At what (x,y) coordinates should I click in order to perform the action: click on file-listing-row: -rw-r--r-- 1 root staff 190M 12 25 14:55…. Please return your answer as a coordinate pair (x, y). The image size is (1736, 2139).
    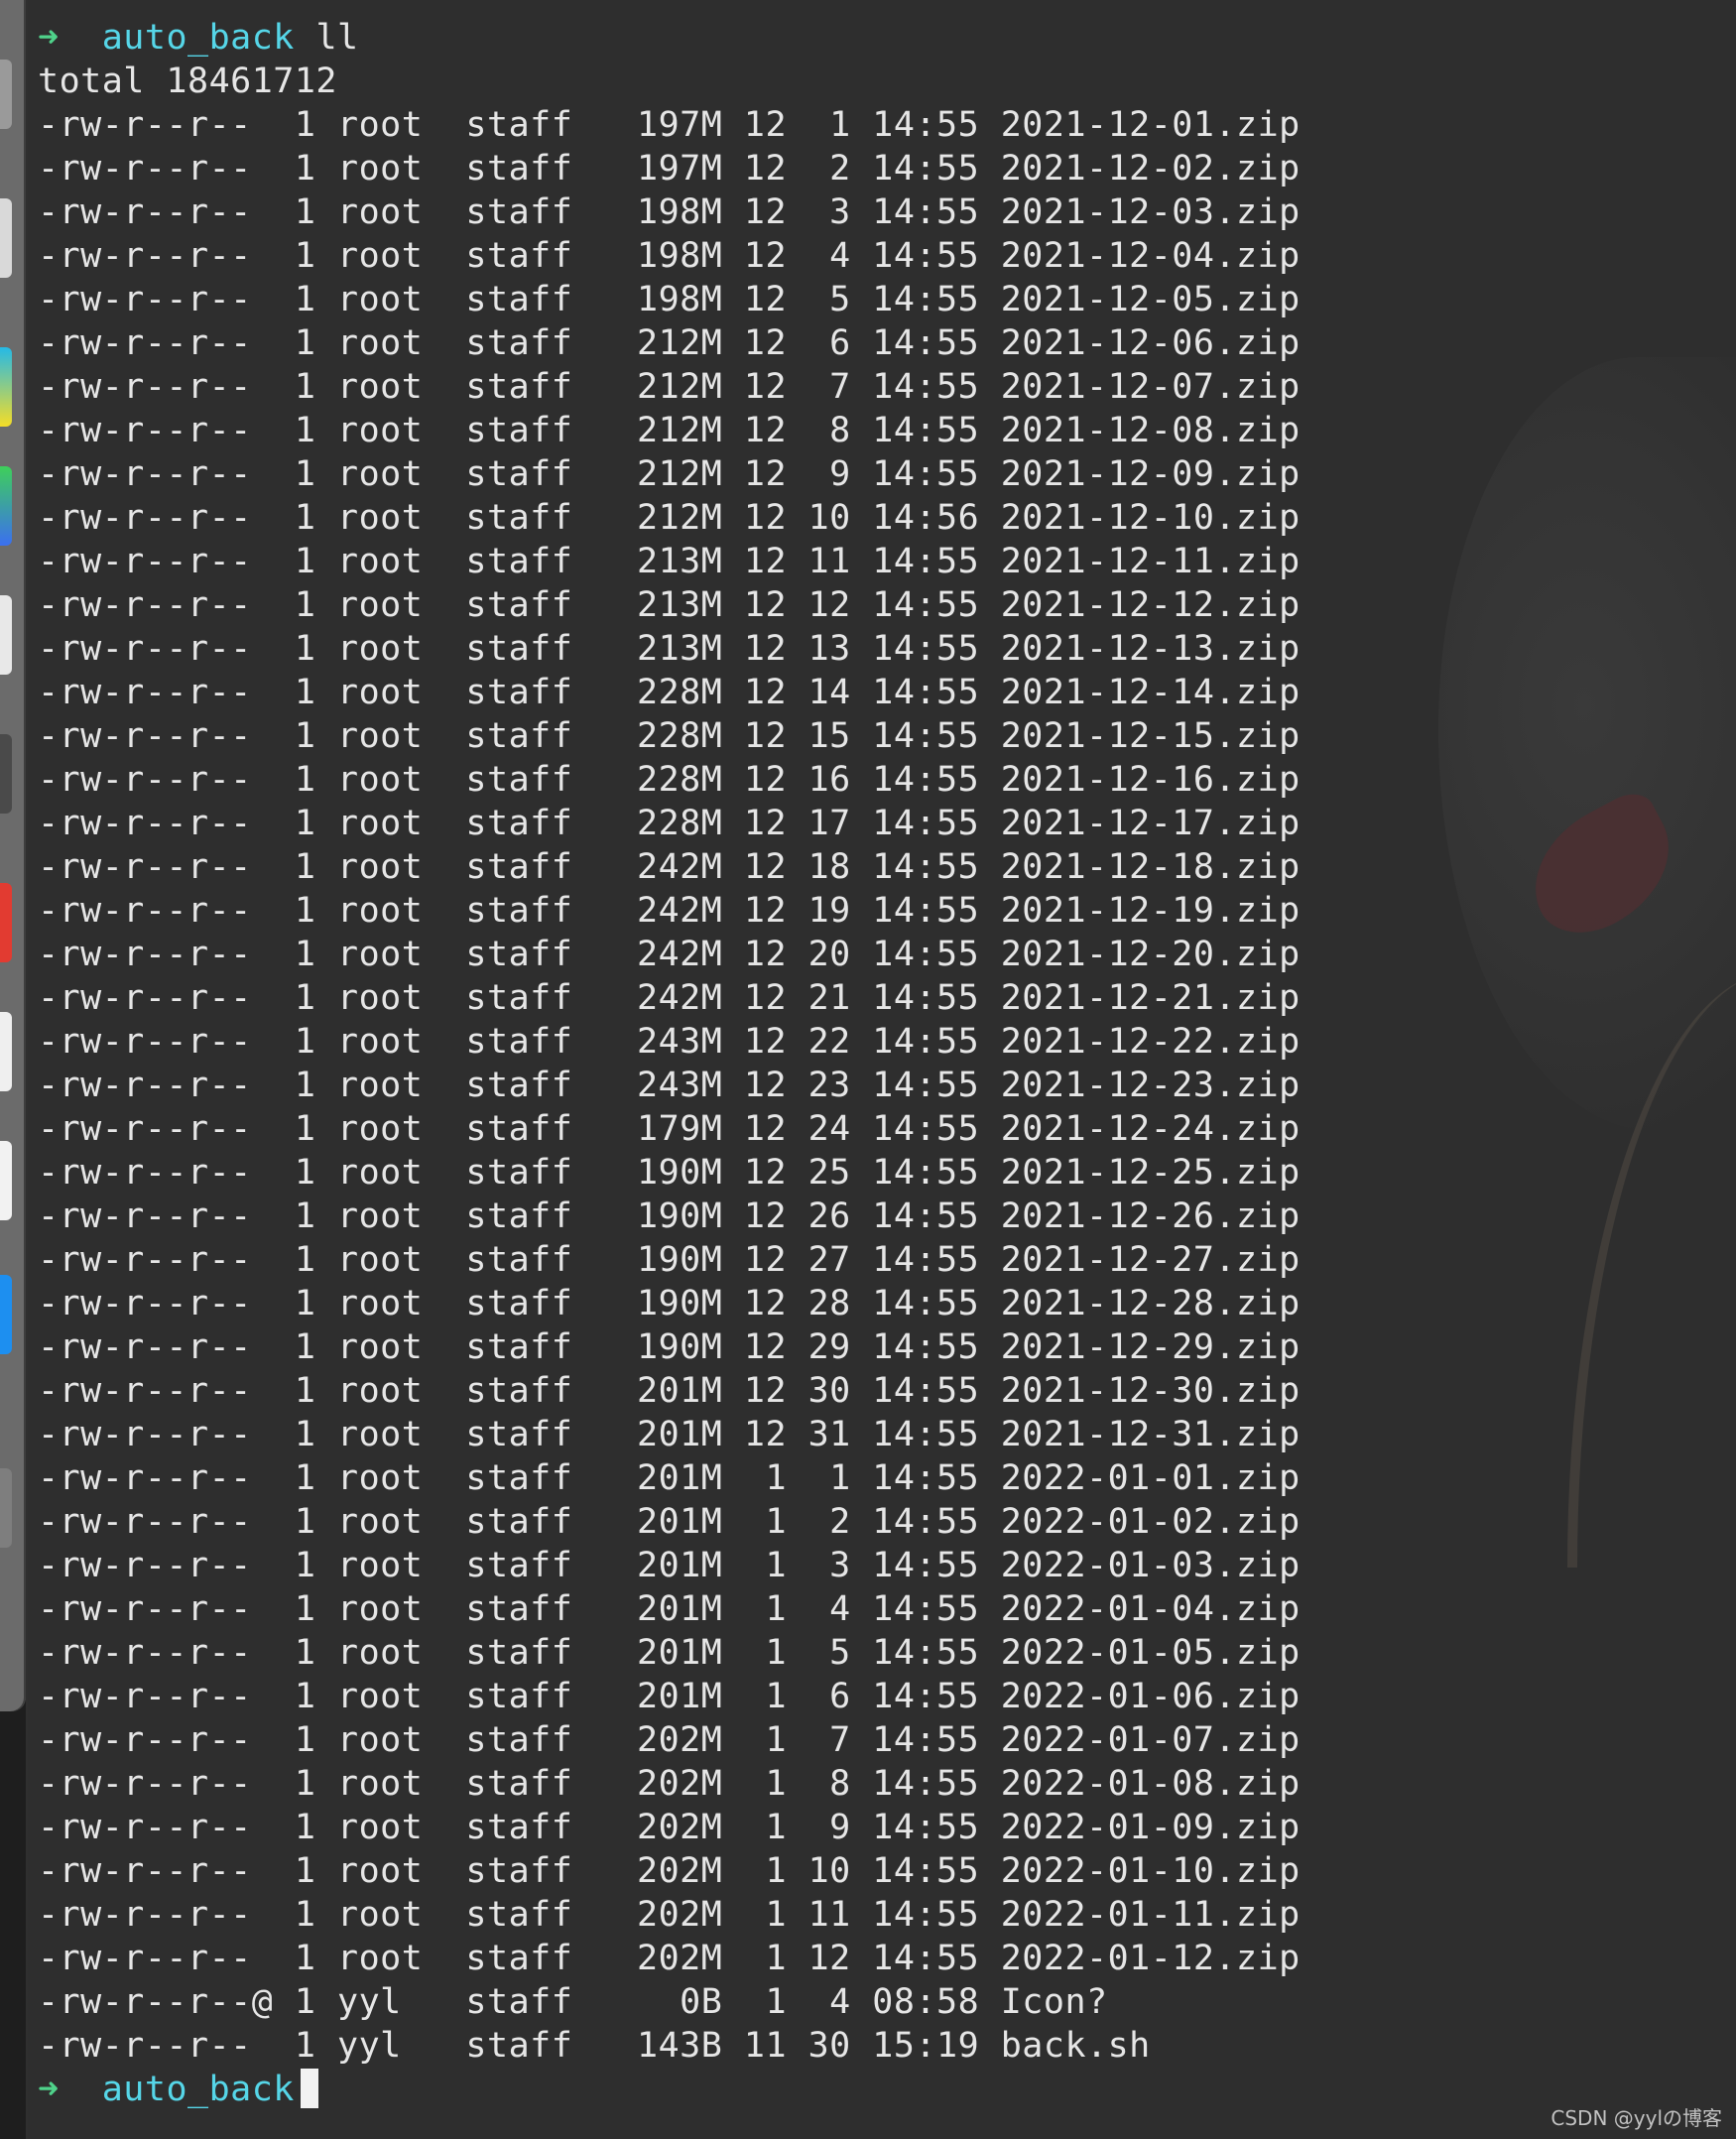
    Looking at the image, I should click on (669, 1173).